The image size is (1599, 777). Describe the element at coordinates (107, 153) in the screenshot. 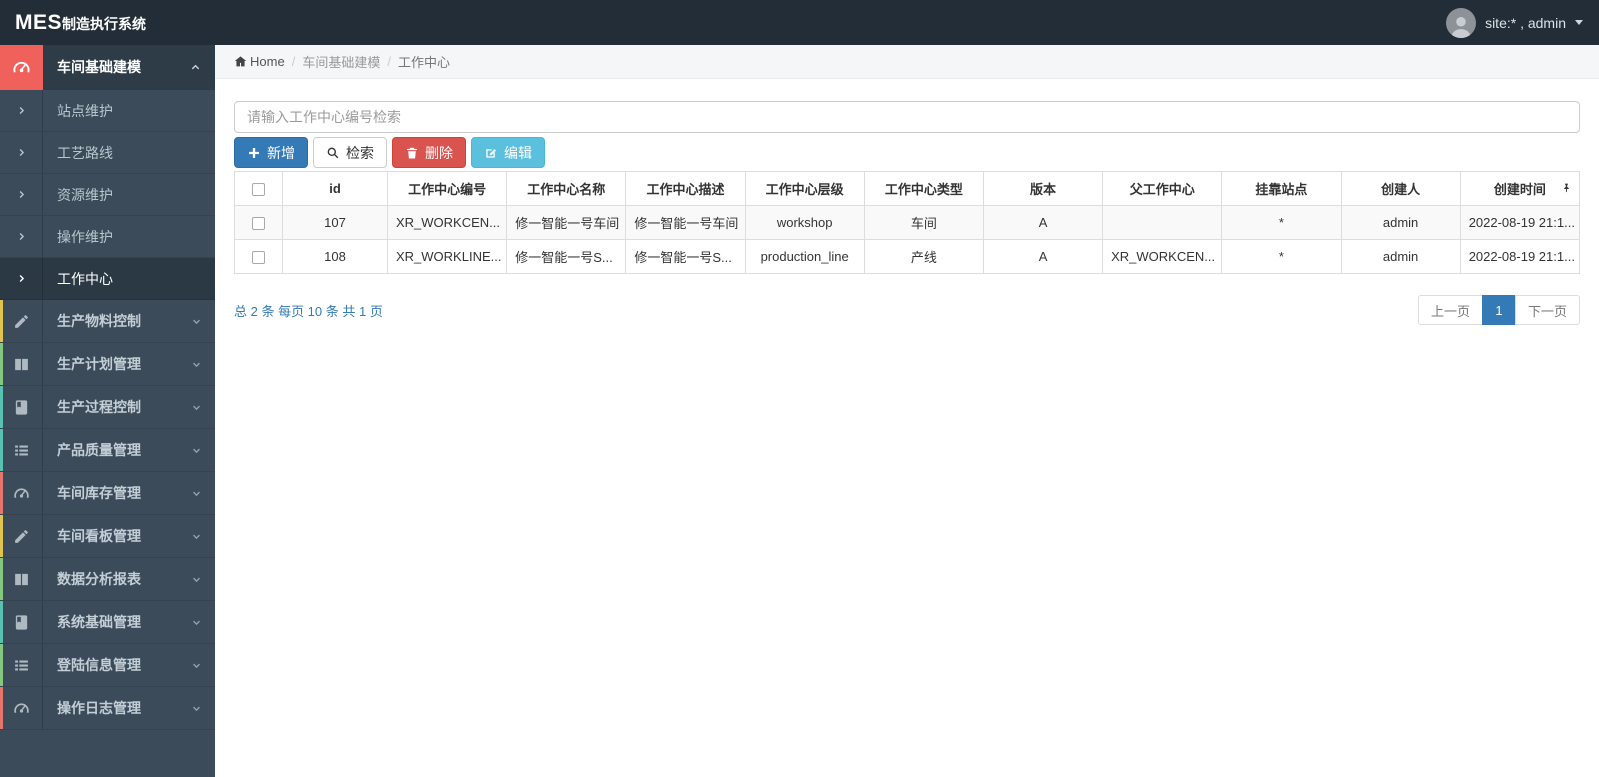

I see `sidebar-subitem: 工艺路线` at that location.